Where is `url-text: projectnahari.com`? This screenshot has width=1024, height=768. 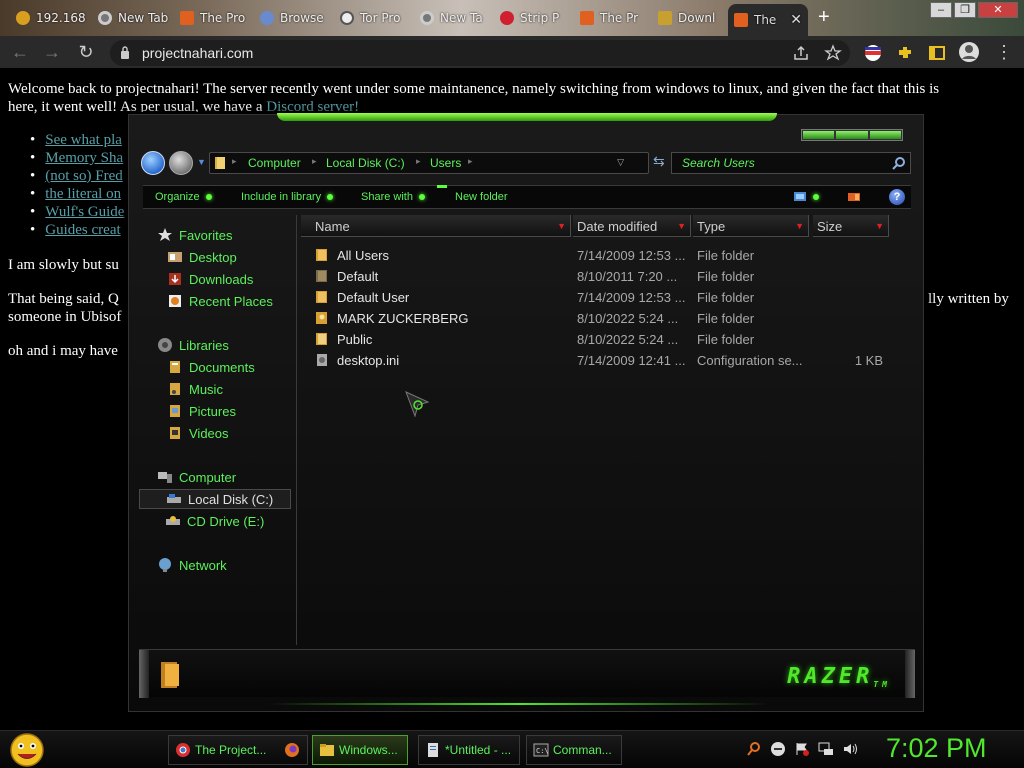 url-text: projectnahari.com is located at coordinates (198, 53).